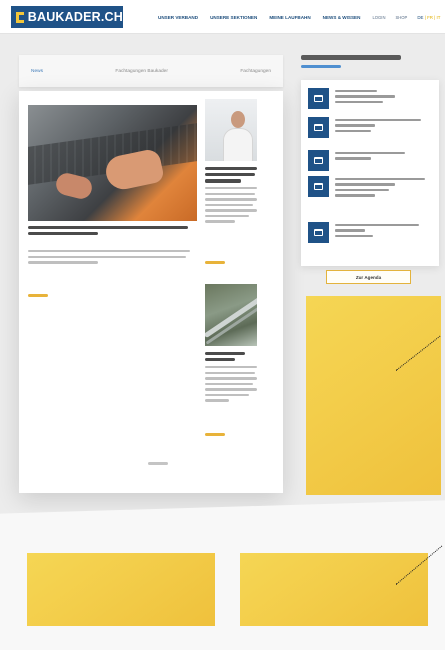  I want to click on lang-it: IT, so click(439, 17).